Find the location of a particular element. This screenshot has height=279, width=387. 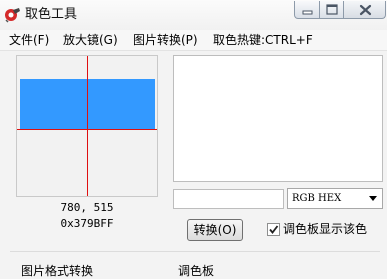

separator-line is located at coordinates (195, 251).